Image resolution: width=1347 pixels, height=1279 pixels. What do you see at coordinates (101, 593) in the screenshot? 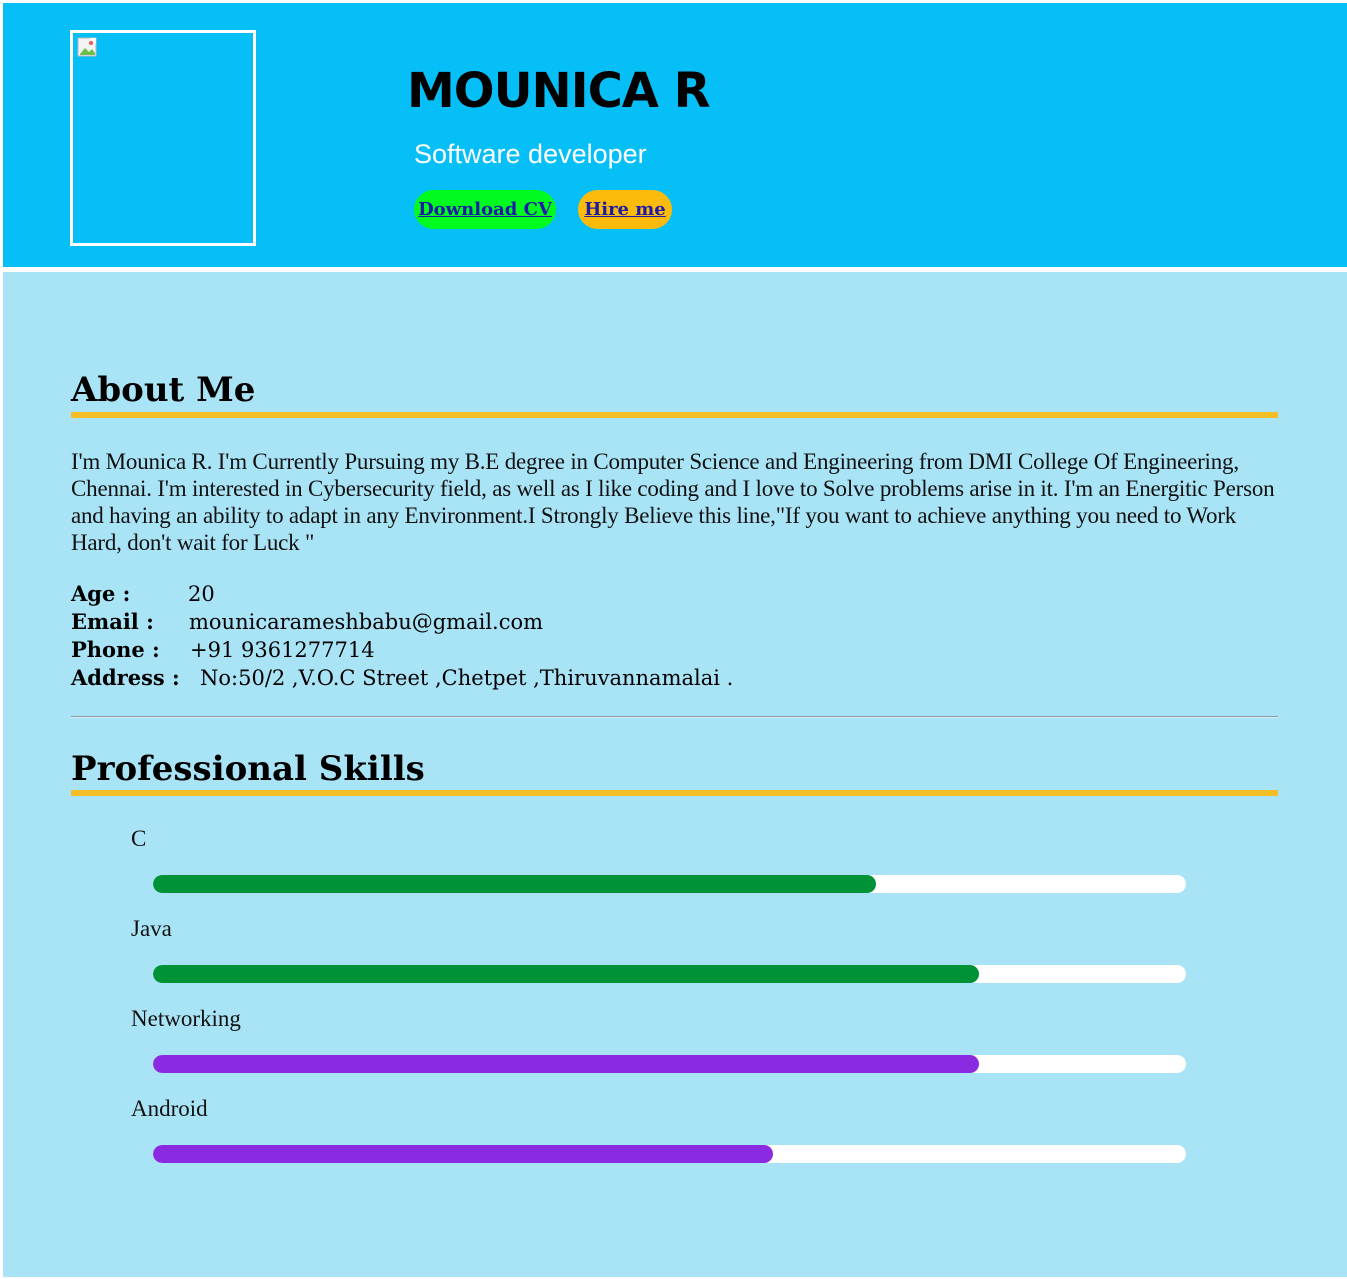
I see `age-label: Age :` at bounding box center [101, 593].